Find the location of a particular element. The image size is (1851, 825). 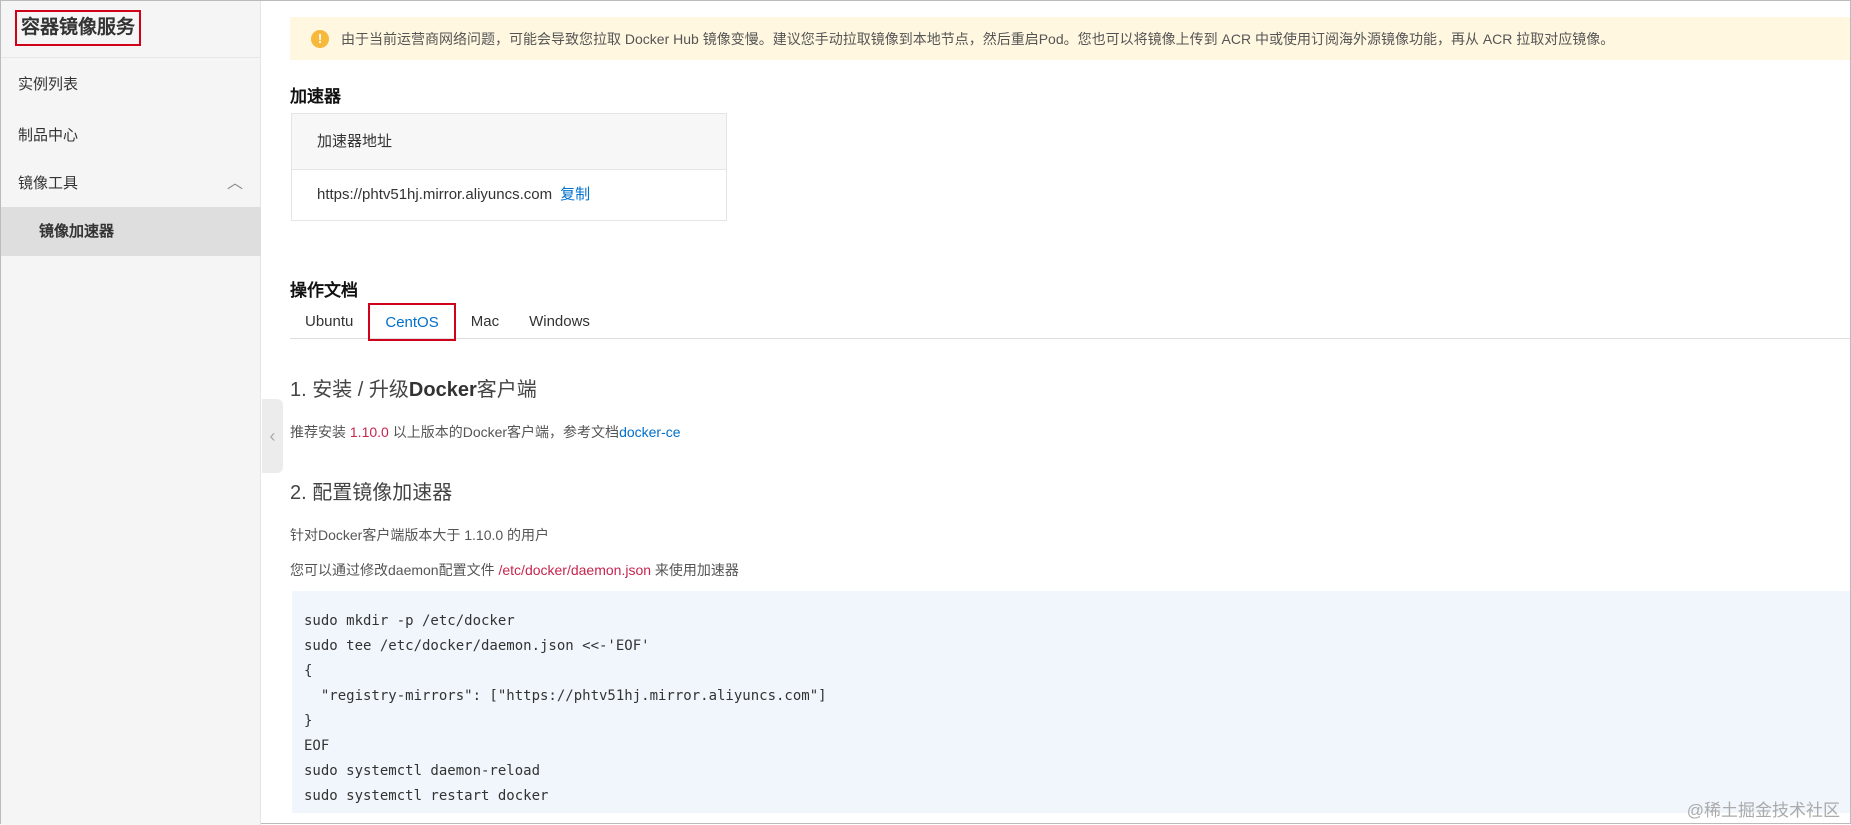

collapse-sidebar-handle: ‹ is located at coordinates (272, 436).